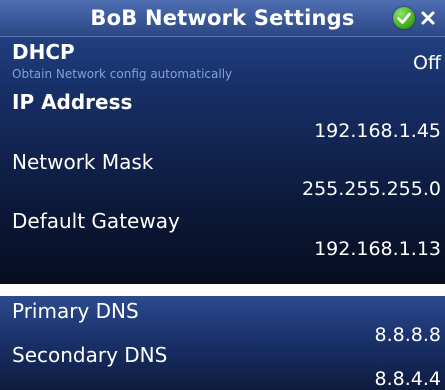 The width and height of the screenshot is (445, 390). Describe the element at coordinates (43, 52) in the screenshot. I see `dhcp-label: DHCP` at that location.